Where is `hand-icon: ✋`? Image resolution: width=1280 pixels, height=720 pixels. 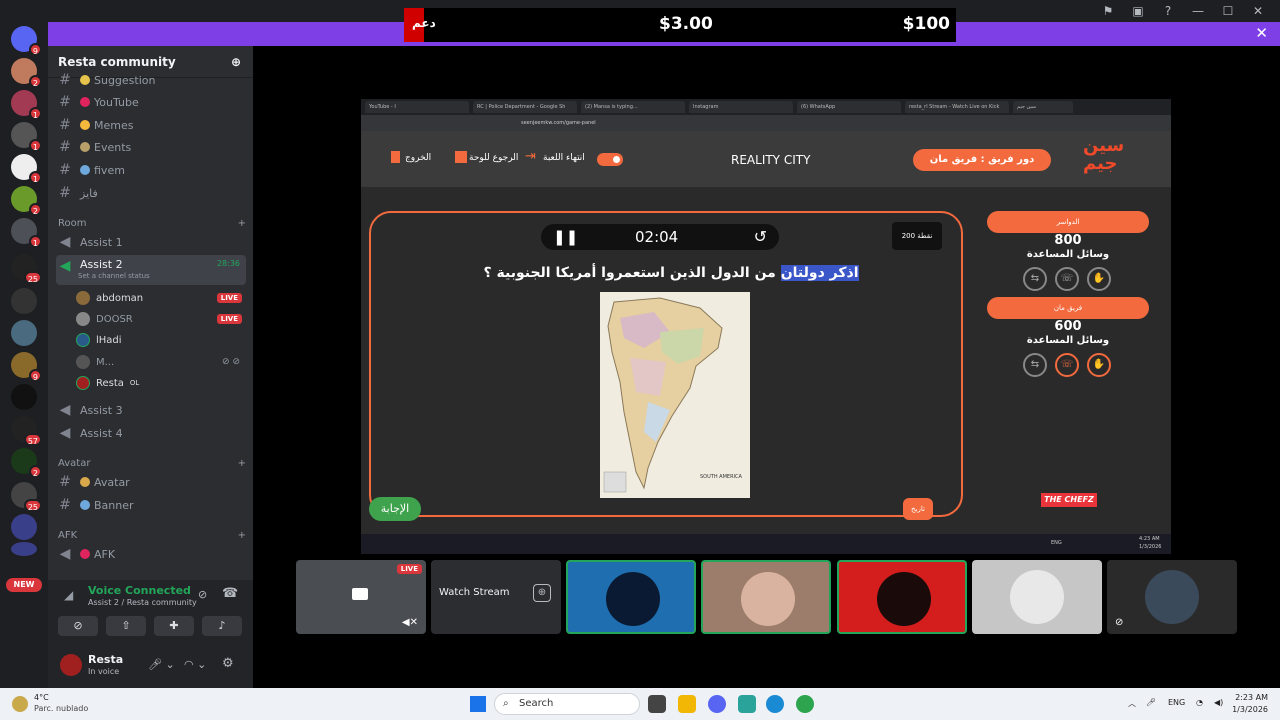
hand-icon: ✋ is located at coordinates (1099, 365).